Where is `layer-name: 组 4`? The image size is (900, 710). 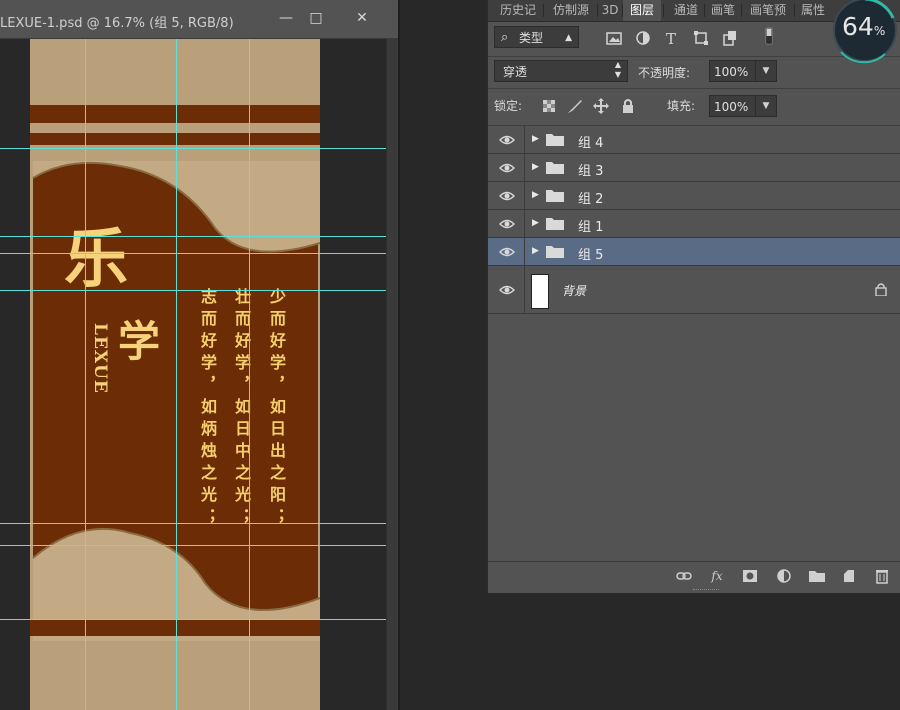 layer-name: 组 4 is located at coordinates (590, 141).